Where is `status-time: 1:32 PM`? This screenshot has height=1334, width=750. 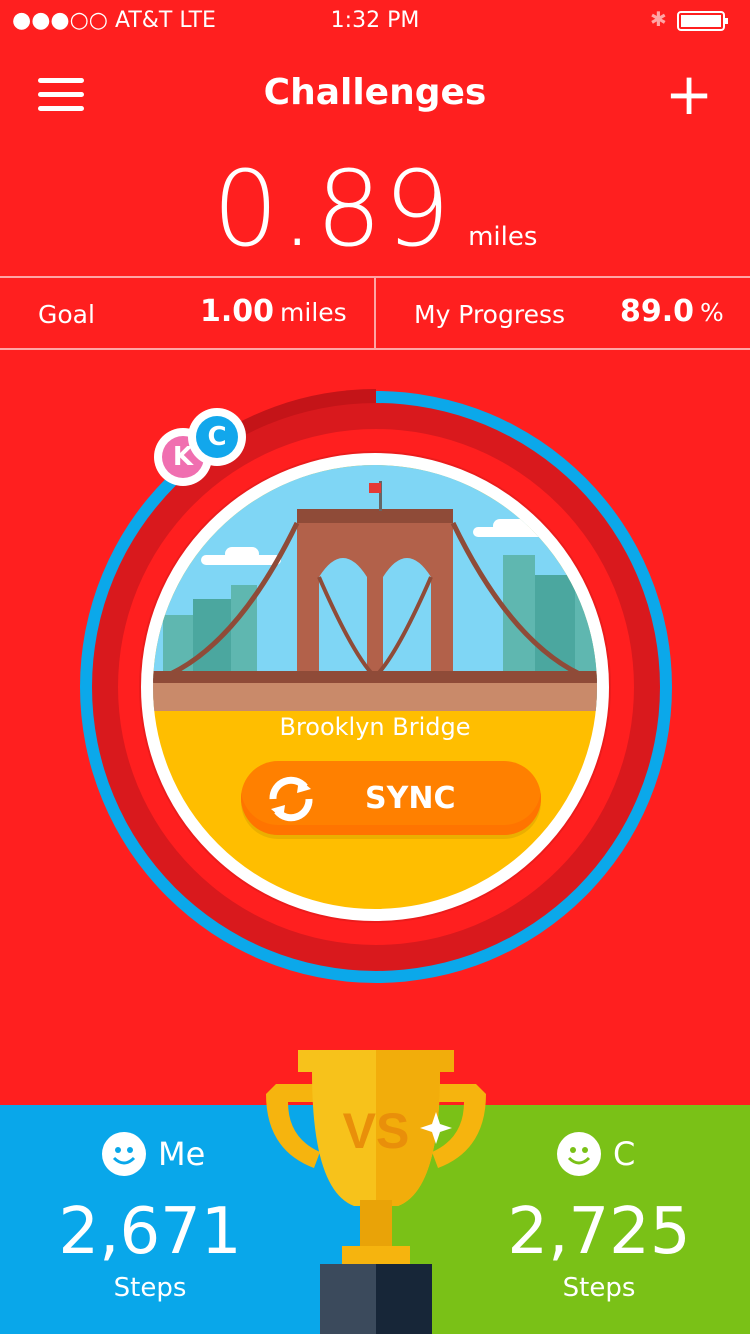 status-time: 1:32 PM is located at coordinates (375, 20).